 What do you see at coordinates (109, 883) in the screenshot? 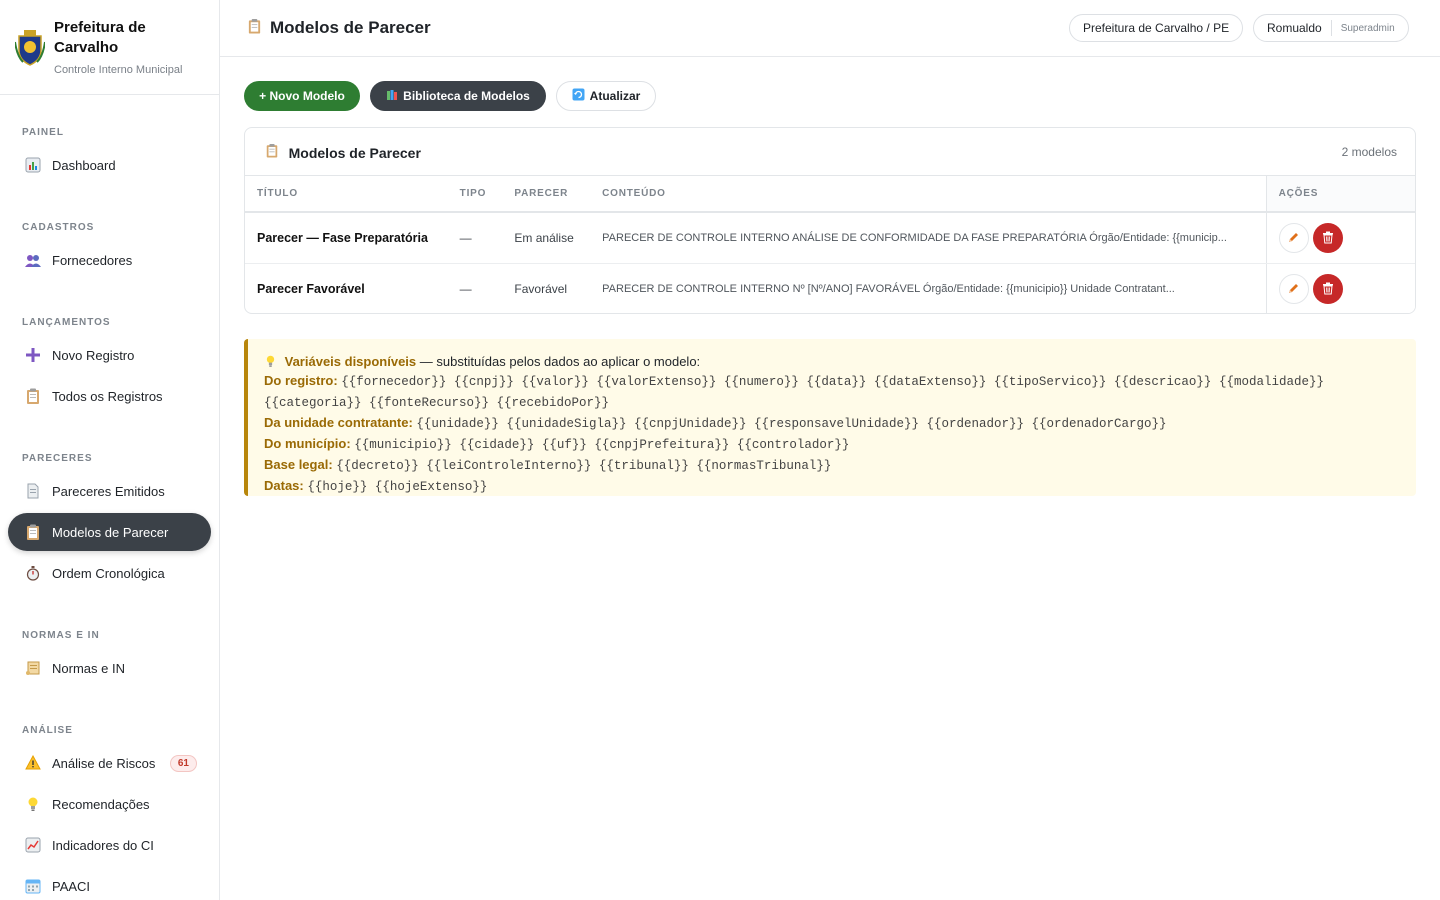
I see `sidebar-item-paaci: PAACI` at bounding box center [109, 883].